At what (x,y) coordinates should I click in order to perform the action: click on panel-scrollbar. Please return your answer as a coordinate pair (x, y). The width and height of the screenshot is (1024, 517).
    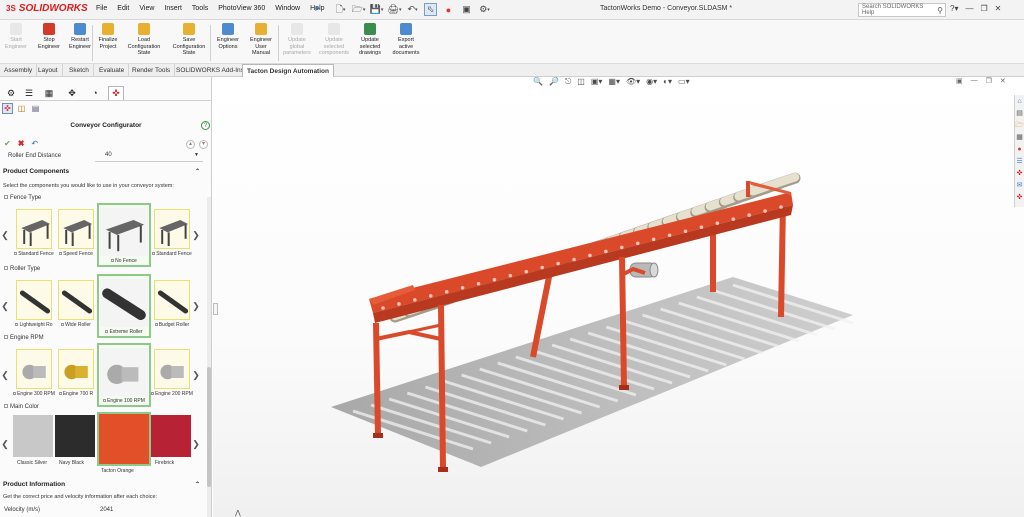
    Looking at the image, I should click on (209, 357).